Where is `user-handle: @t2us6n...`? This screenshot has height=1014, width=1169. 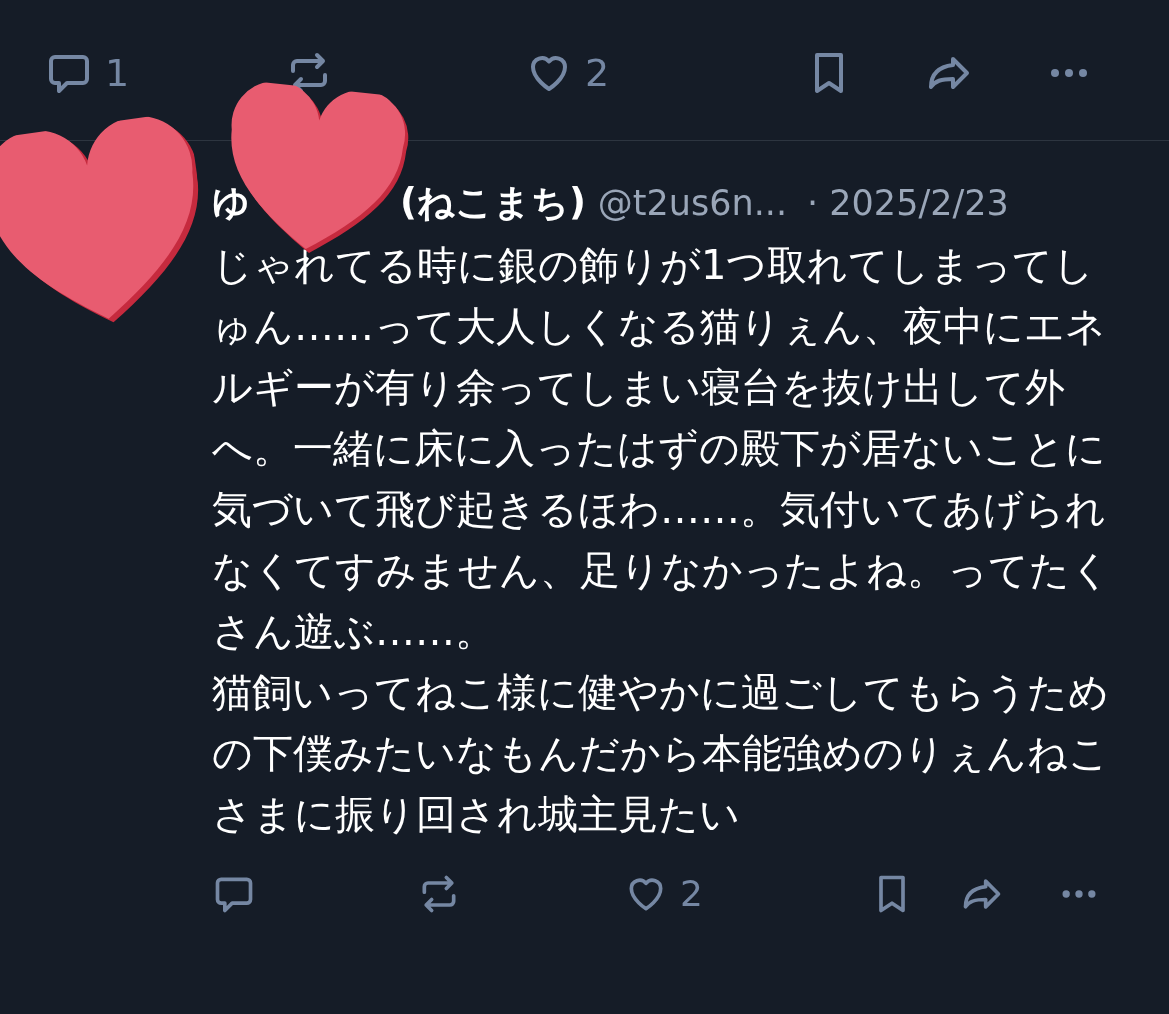
user-handle: @t2us6n... is located at coordinates (692, 203).